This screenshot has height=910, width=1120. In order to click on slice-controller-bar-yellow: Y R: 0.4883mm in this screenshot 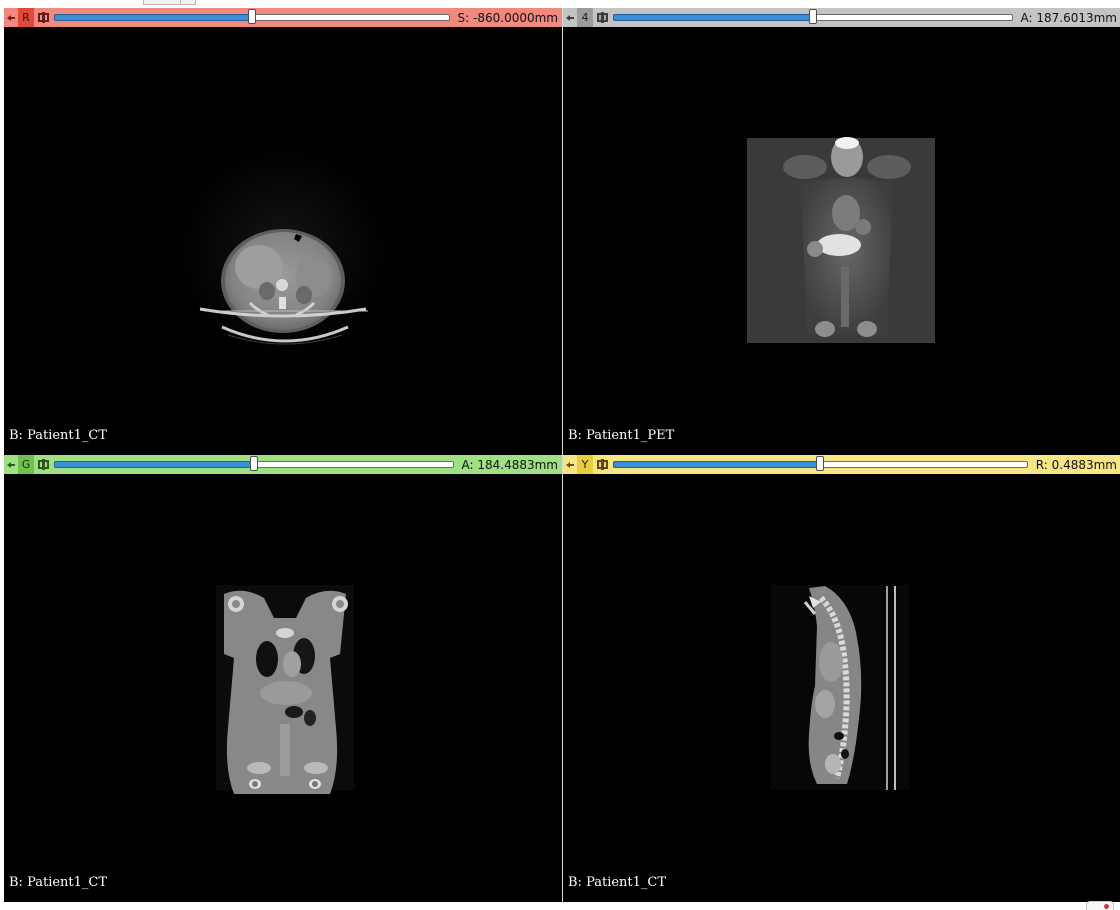, I will do `click(841, 464)`.